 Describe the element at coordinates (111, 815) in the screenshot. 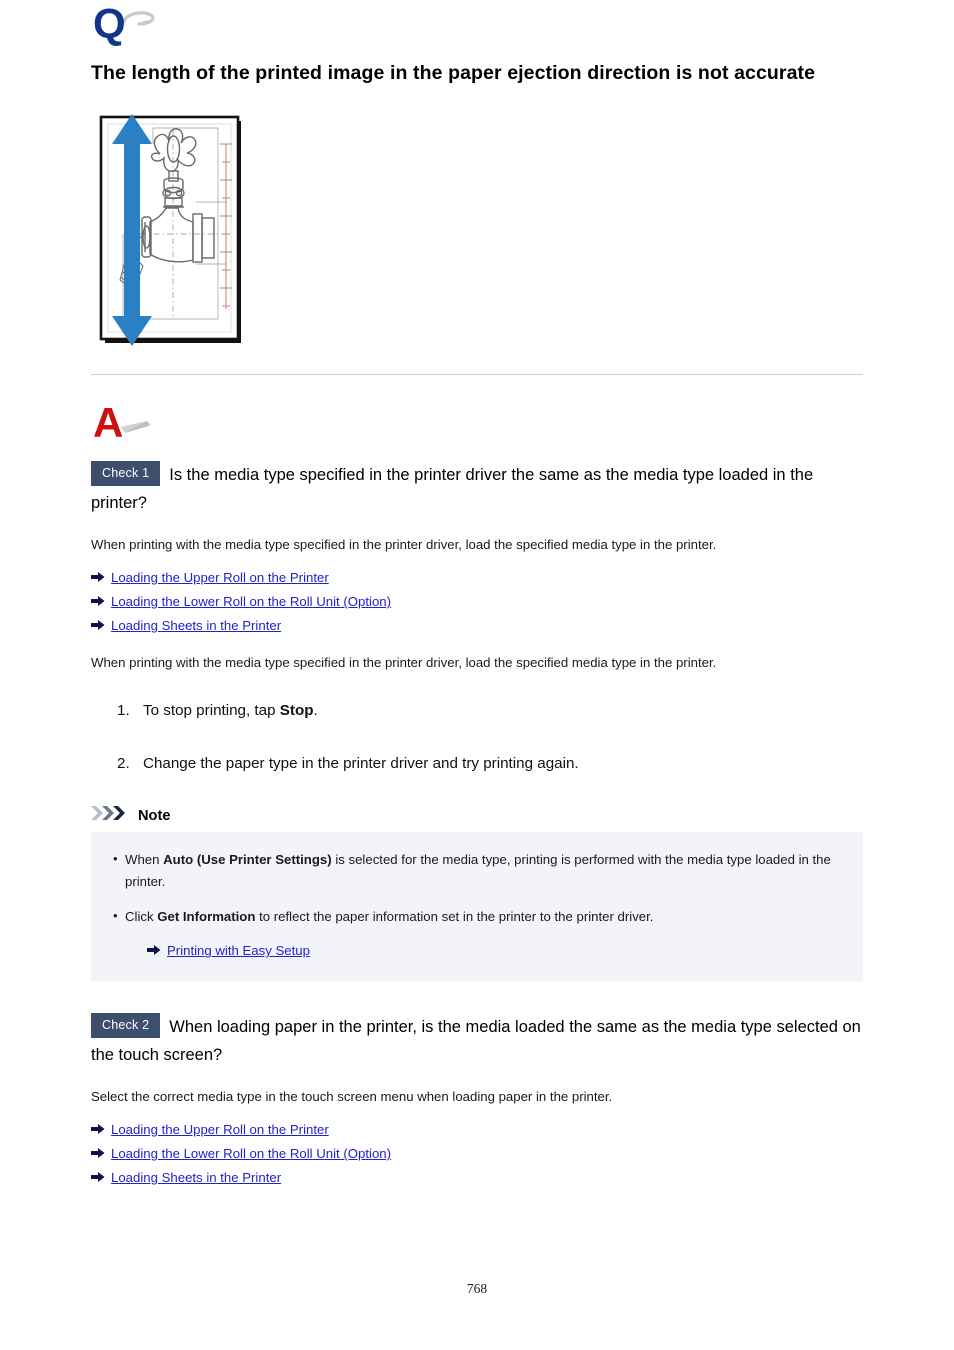

I see `triple-chevron-icon` at that location.